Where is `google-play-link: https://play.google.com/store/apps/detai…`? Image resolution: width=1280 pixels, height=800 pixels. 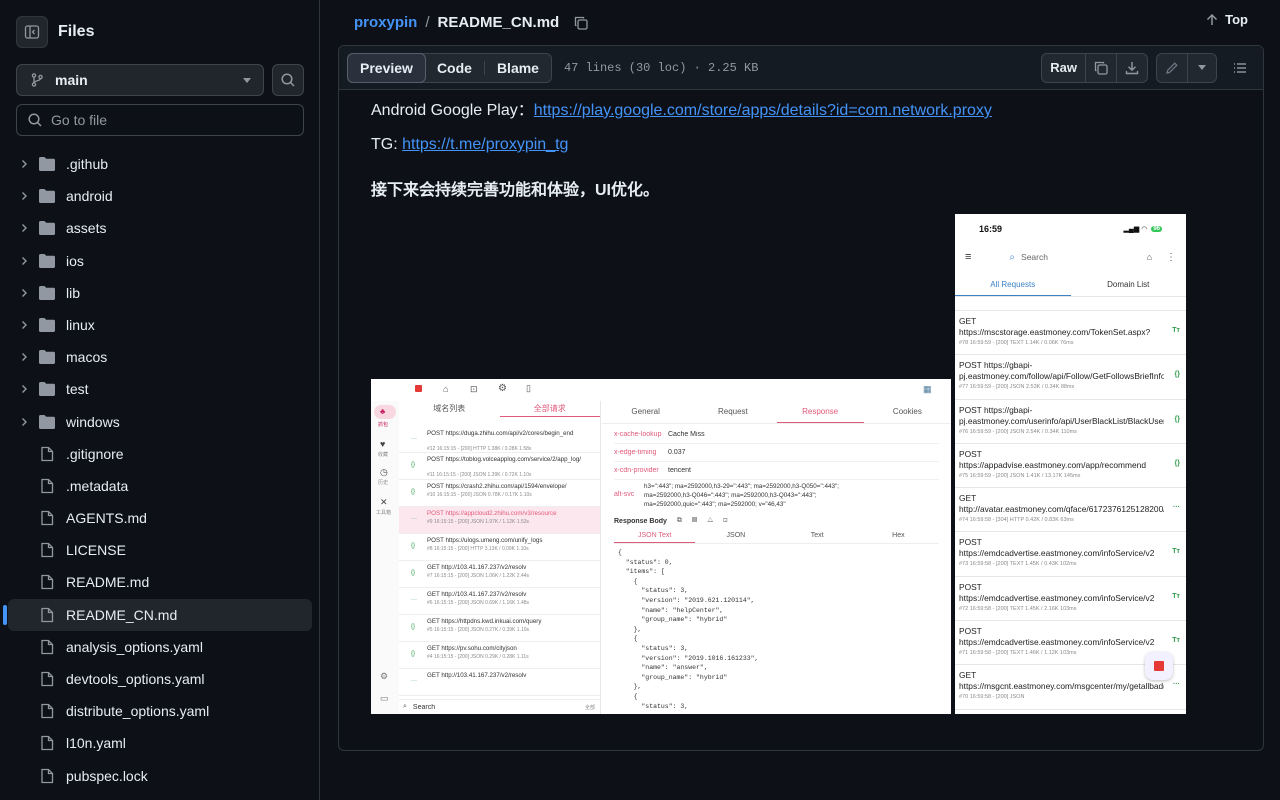
google-play-link: https://play.google.com/store/apps/detai… is located at coordinates (763, 110).